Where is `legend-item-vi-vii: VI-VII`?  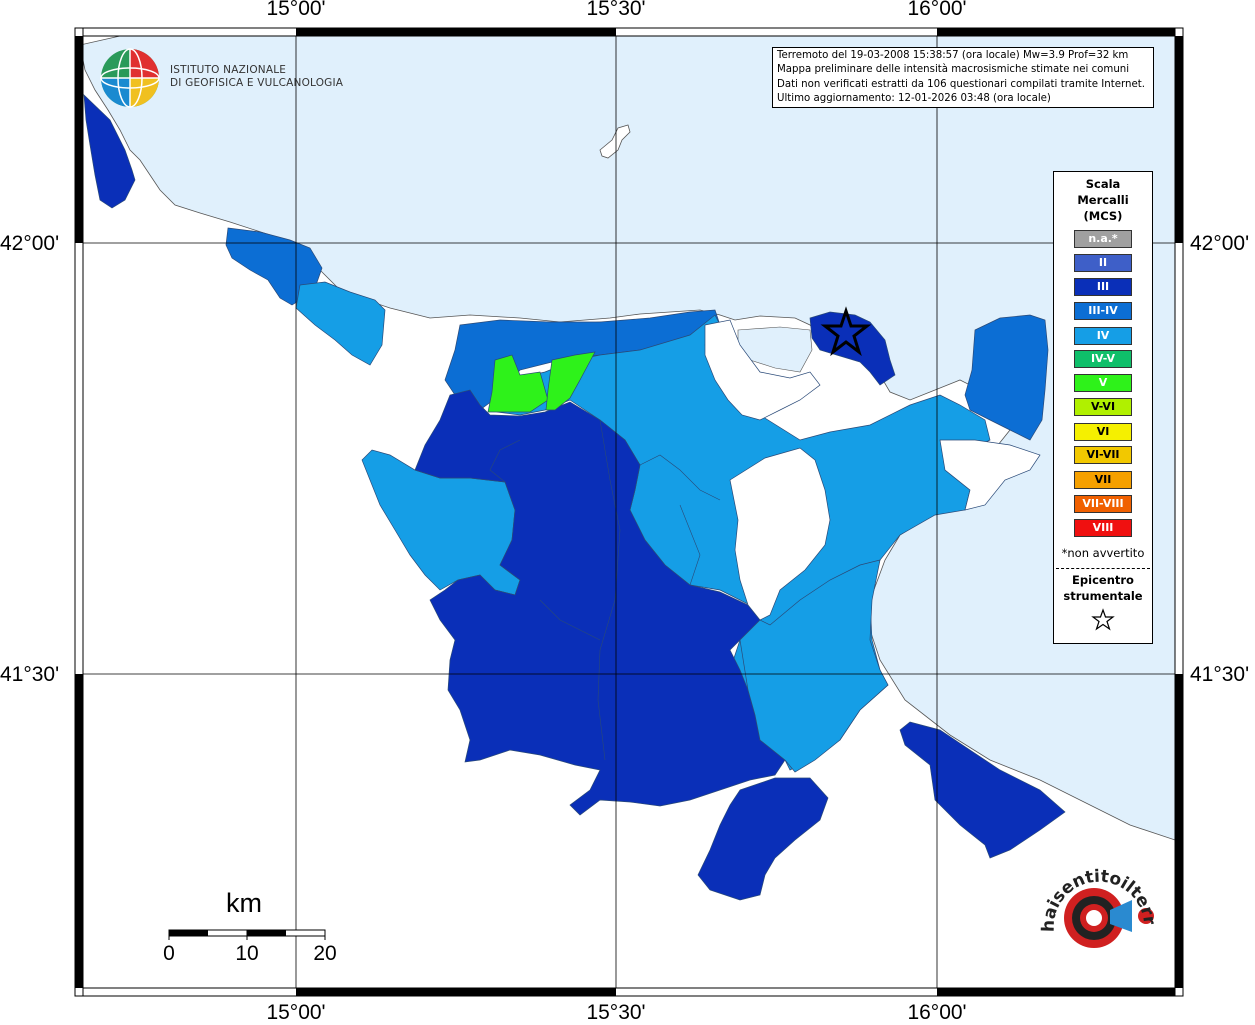
legend-item-vi-vii: VI-VII is located at coordinates (1103, 455).